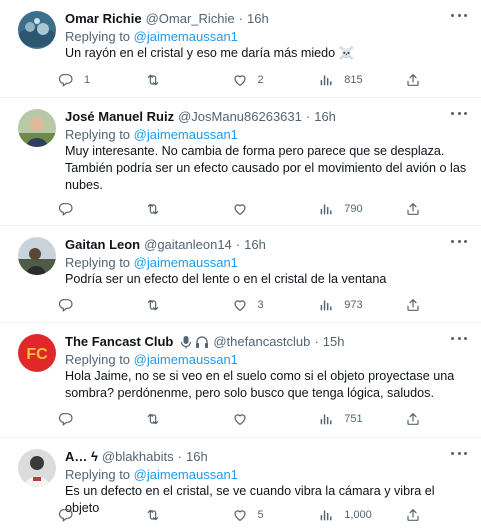 This screenshot has width=481, height=532. What do you see at coordinates (353, 419) in the screenshot?
I see `views-count: 751` at bounding box center [353, 419].